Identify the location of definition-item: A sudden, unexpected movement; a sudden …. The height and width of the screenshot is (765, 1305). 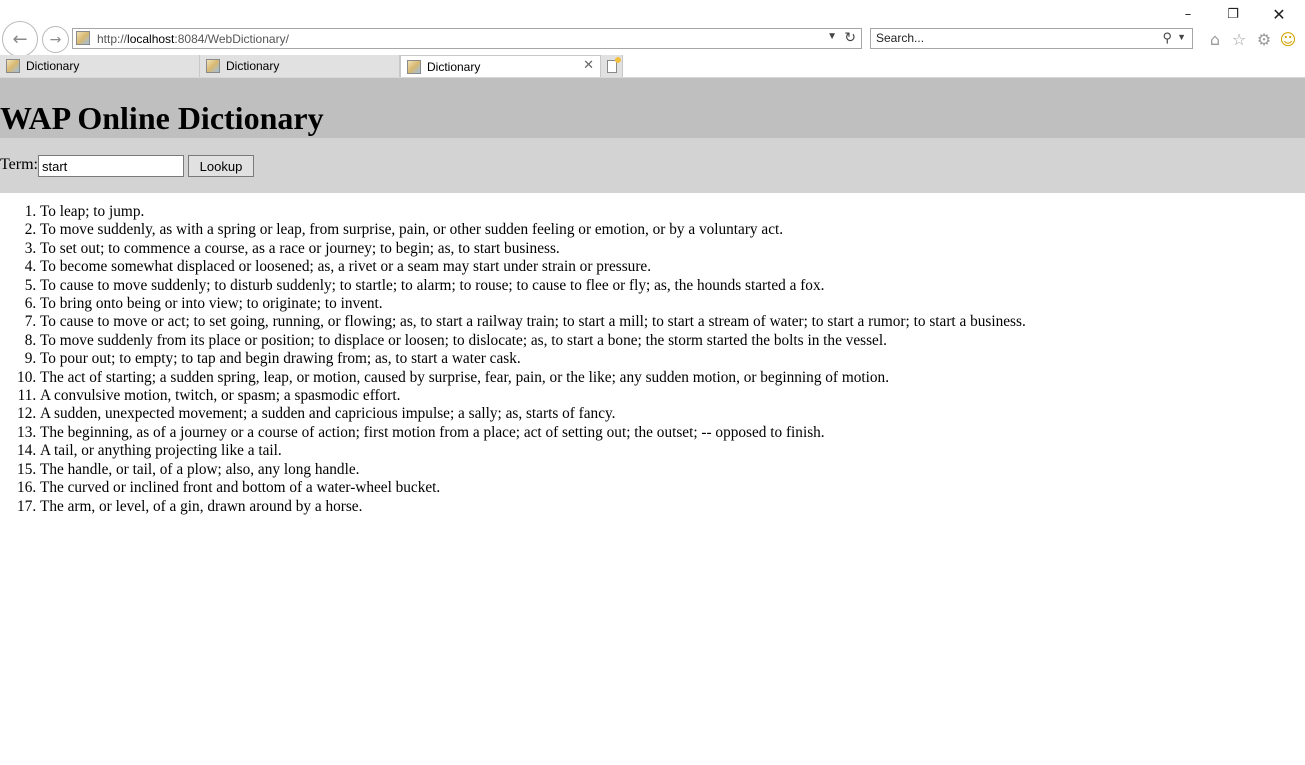
(533, 414).